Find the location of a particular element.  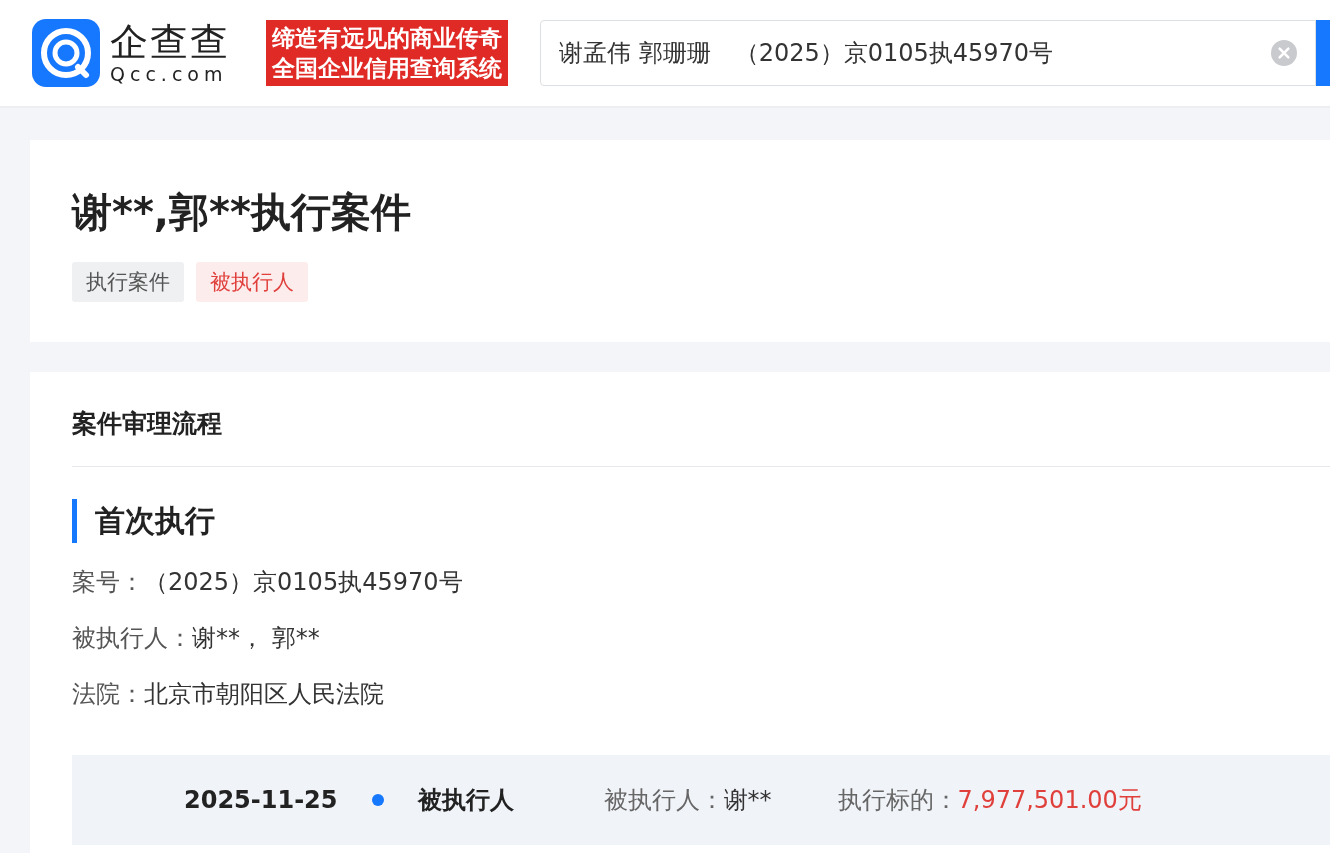

section-heading: 案件审理流程 is located at coordinates (147, 424).